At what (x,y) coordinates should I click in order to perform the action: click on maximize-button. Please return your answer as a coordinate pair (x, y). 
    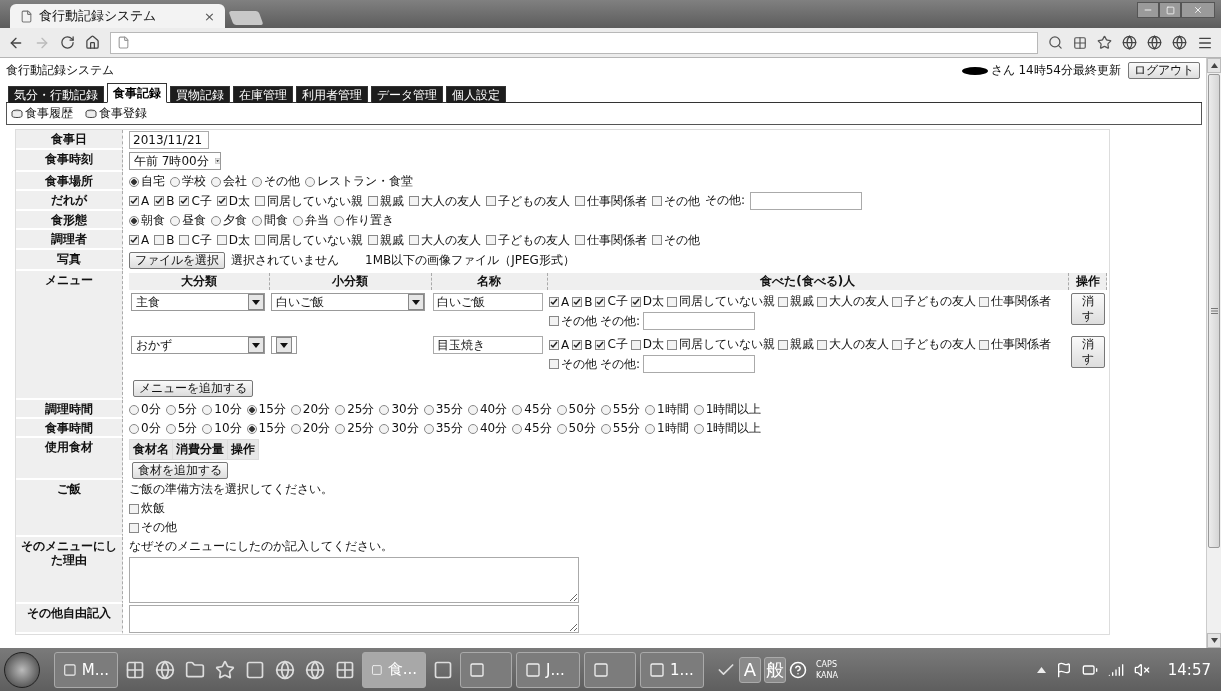
    Looking at the image, I should click on (1170, 10).